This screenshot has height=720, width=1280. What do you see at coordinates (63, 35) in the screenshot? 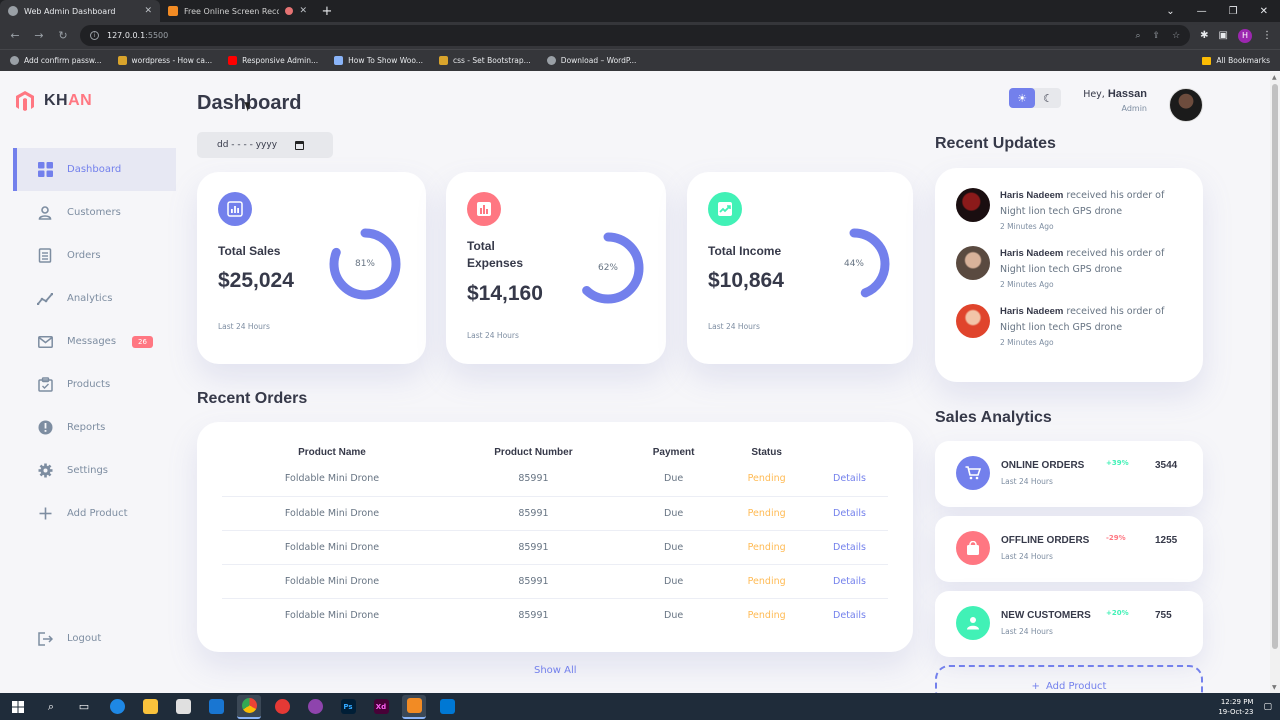
I see `reload-icon: ↻` at bounding box center [63, 35].